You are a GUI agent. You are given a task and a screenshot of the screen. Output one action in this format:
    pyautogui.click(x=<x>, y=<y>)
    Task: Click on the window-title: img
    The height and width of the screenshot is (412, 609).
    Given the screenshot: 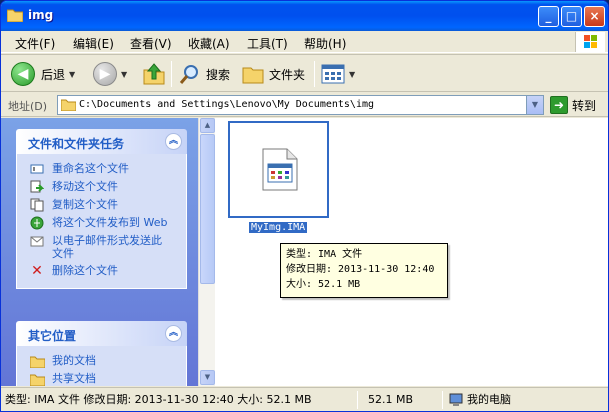 What is the action you would take?
    pyautogui.click(x=41, y=15)
    